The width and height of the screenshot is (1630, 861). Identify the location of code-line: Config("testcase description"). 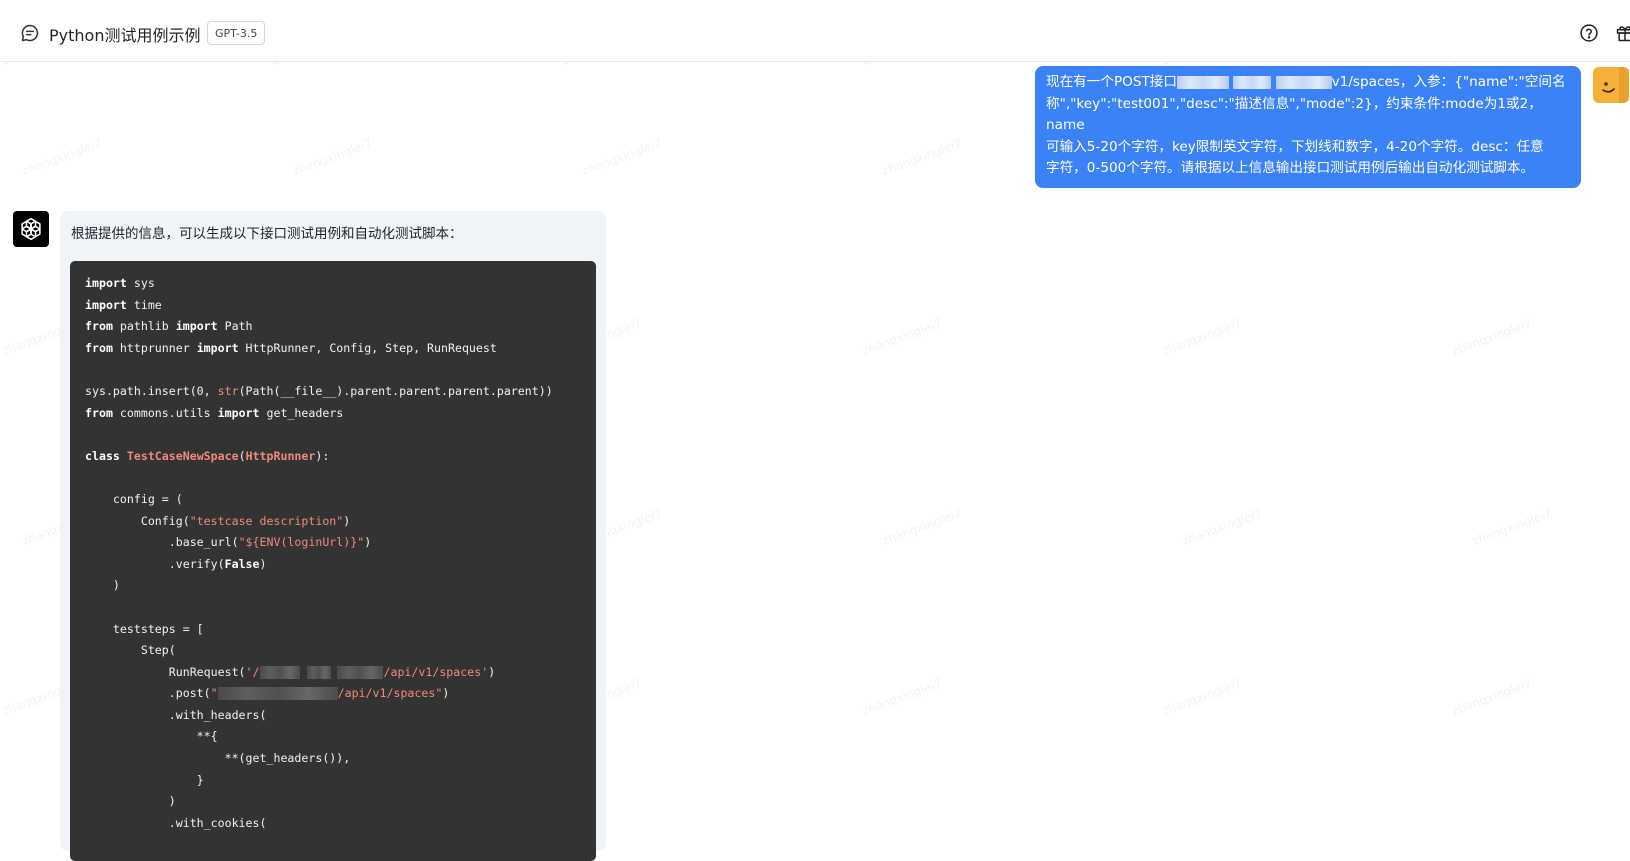
(340, 522).